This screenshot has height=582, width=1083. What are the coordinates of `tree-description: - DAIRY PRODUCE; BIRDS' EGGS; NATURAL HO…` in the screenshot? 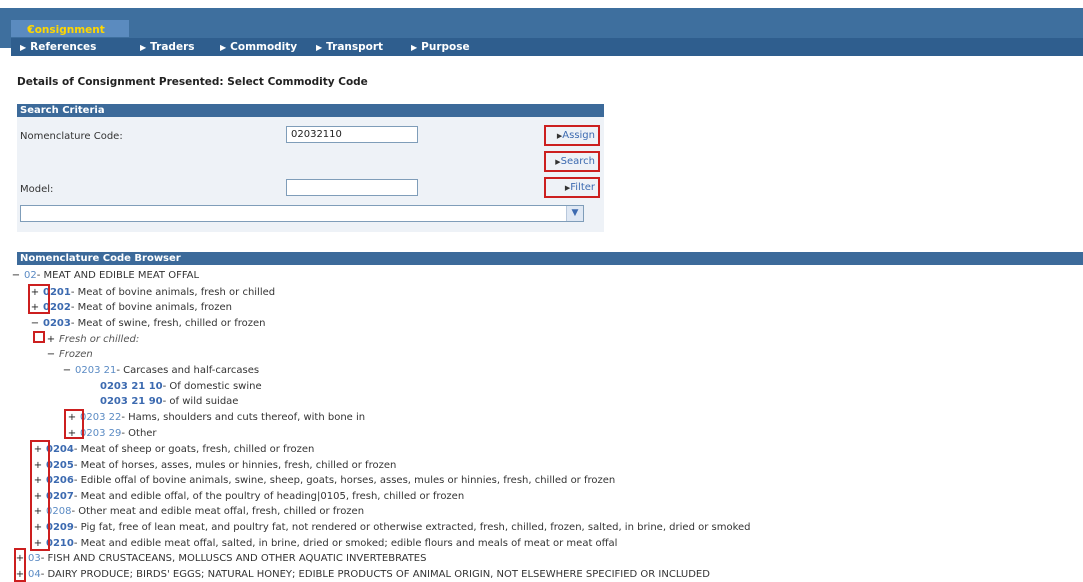 It's located at (375, 574).